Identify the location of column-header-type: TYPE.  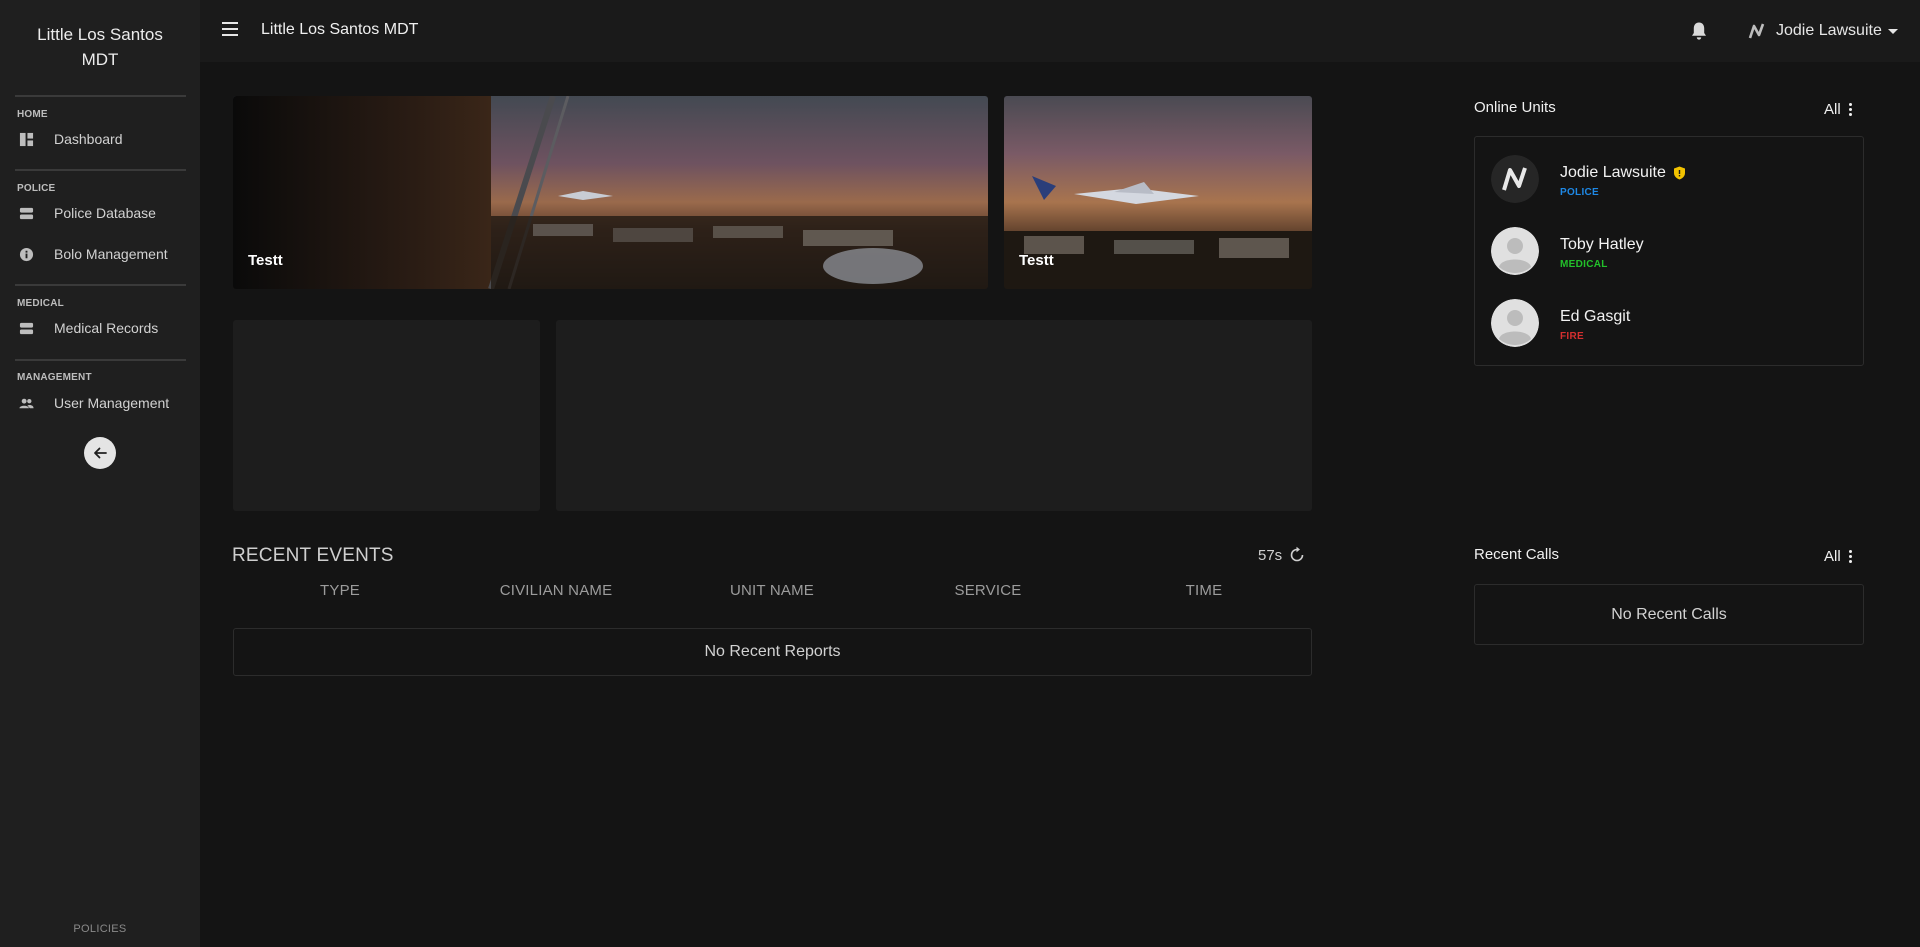
(340, 590).